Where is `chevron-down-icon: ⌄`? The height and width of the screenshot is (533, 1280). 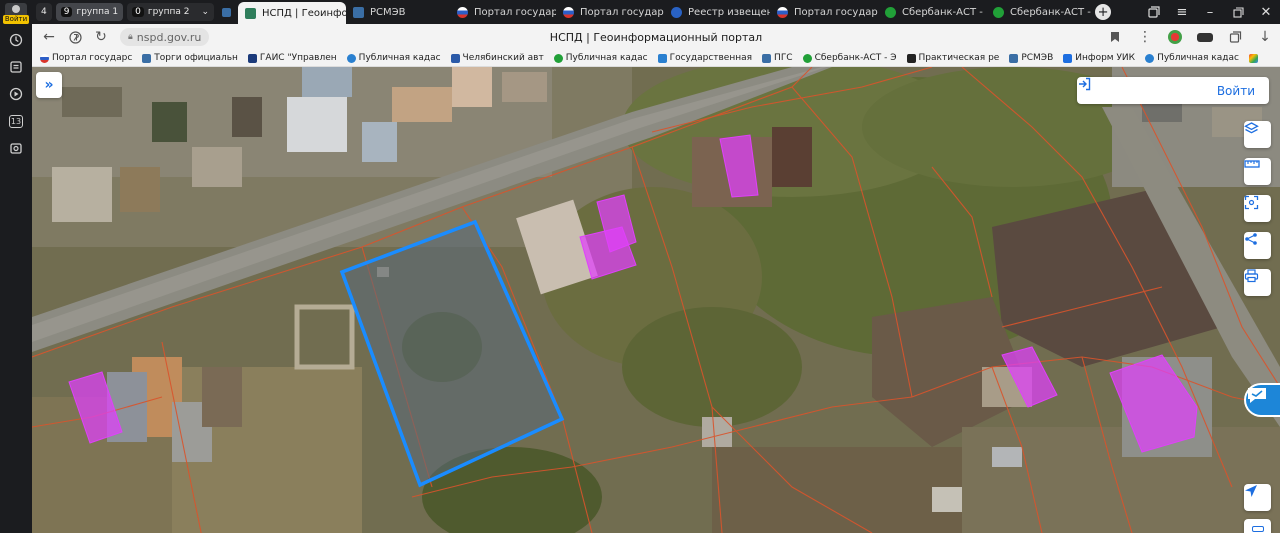
chevron-down-icon: ⌄ is located at coordinates (205, 12).